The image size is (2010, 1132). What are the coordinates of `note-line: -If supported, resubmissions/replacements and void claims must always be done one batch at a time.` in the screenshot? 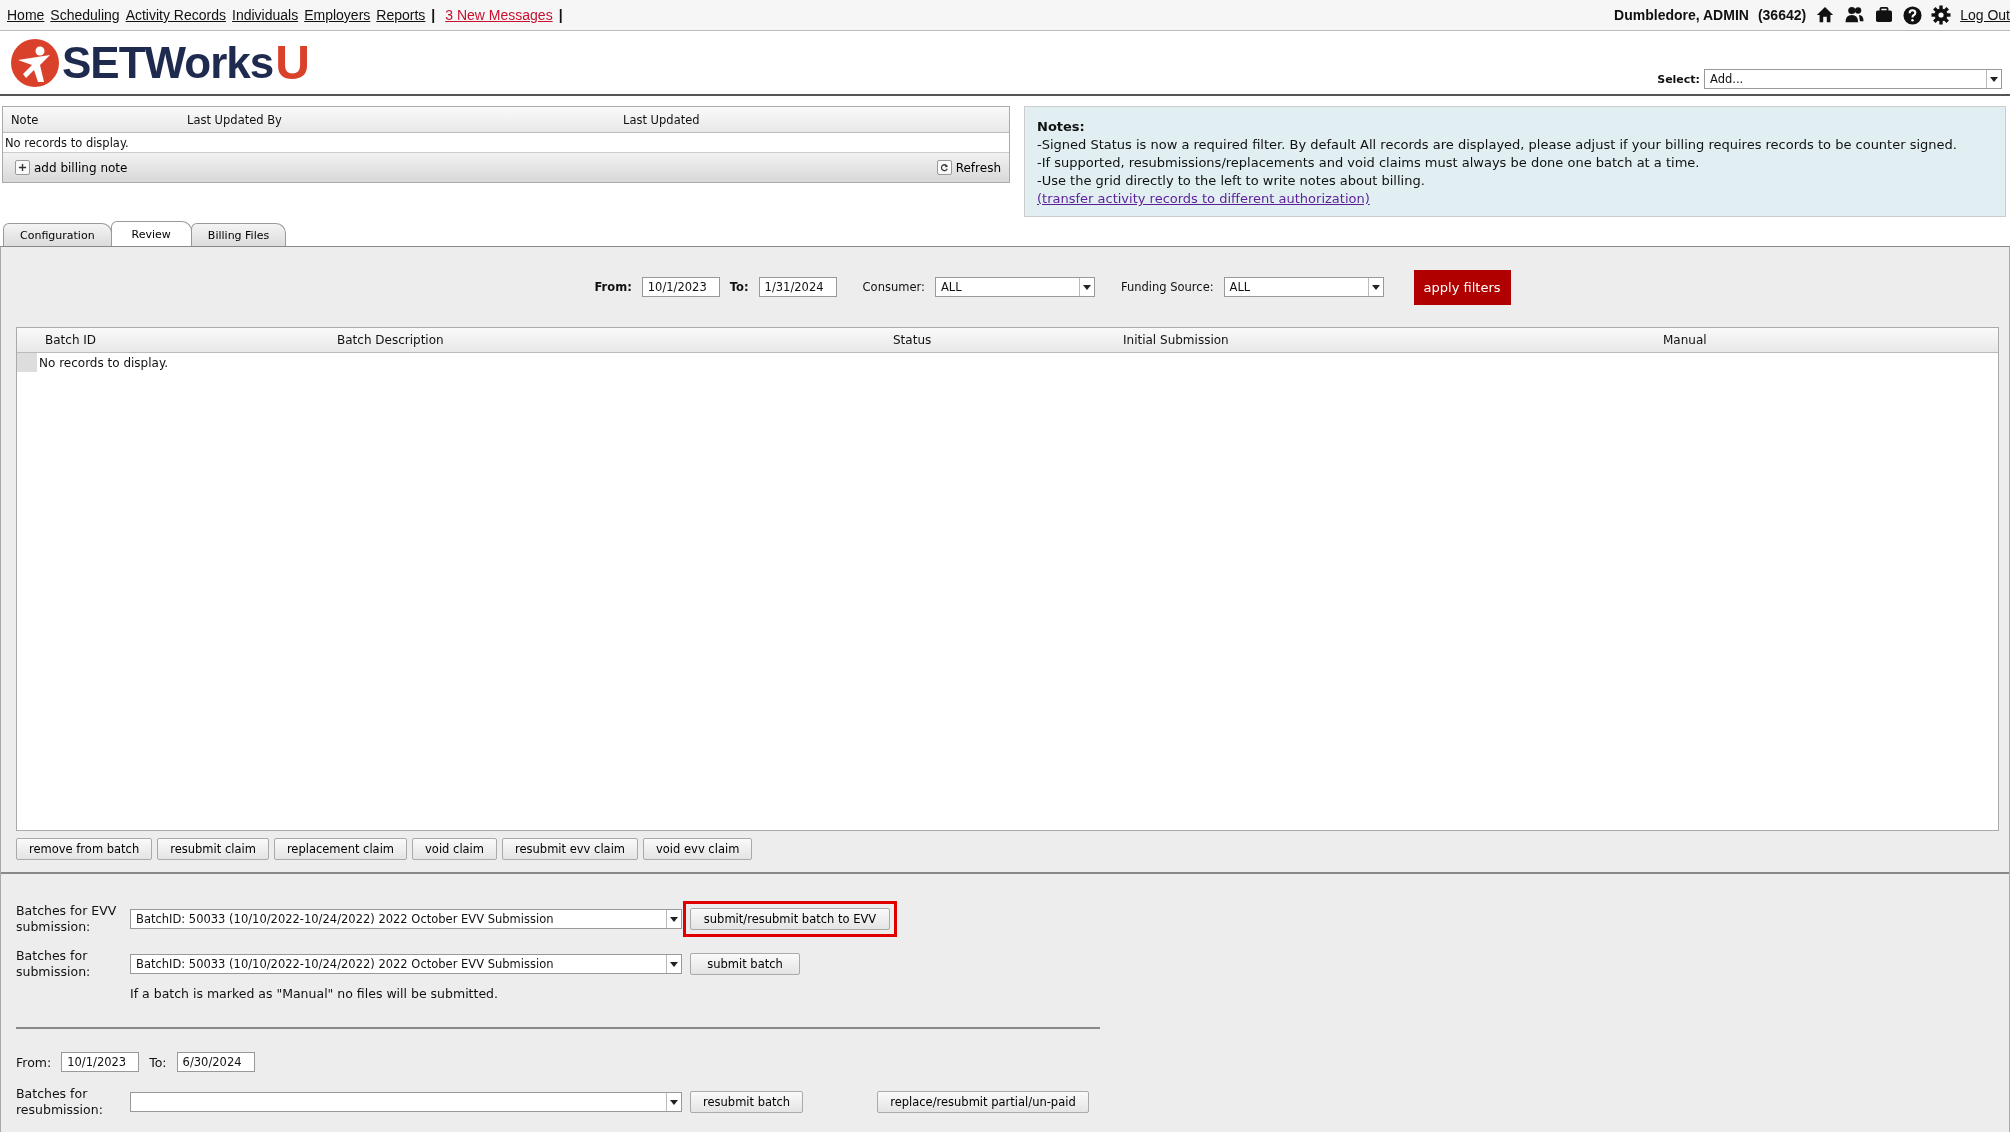 It's located at (1369, 163).